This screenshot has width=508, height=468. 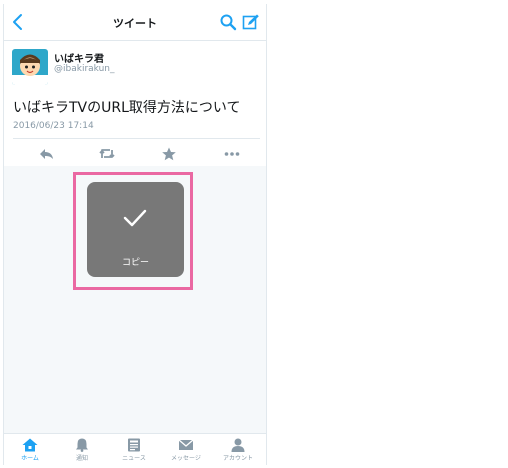 I want to click on tab-label: 通知, so click(x=81, y=458).